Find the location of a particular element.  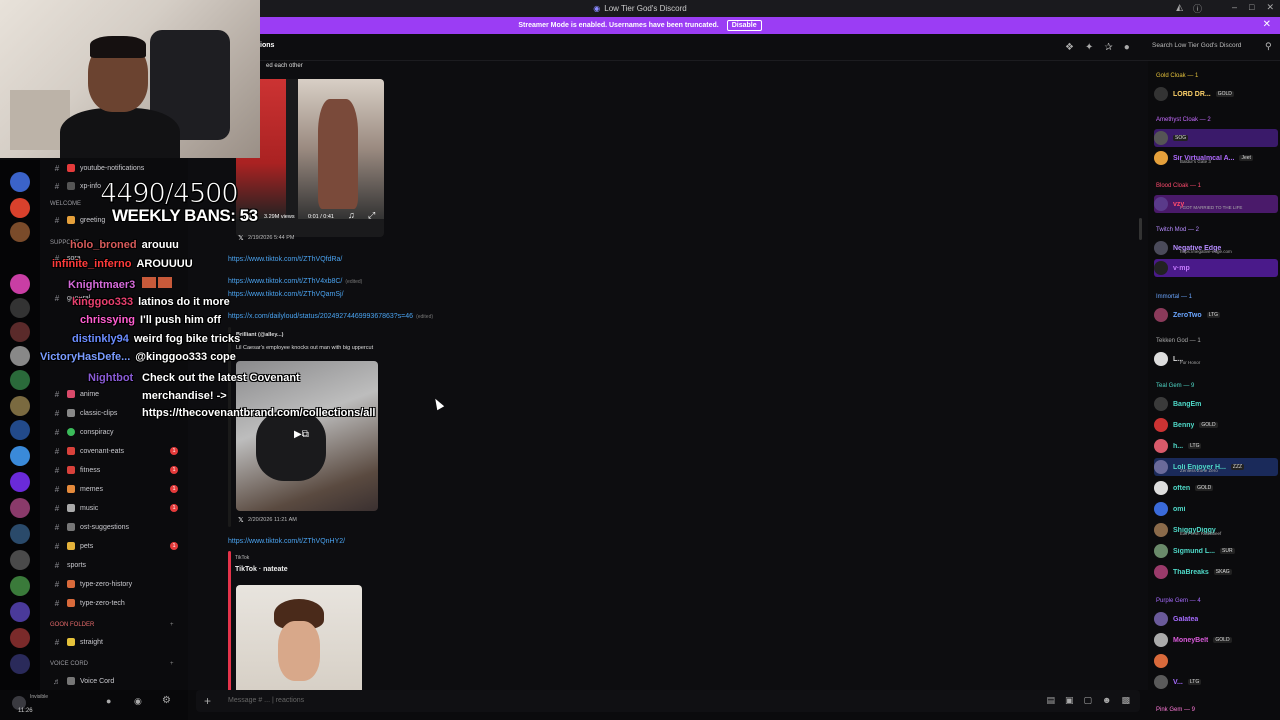

link-text: https://www.tiktok.com/t/ZThV4xb8C/ is located at coordinates (285, 281).